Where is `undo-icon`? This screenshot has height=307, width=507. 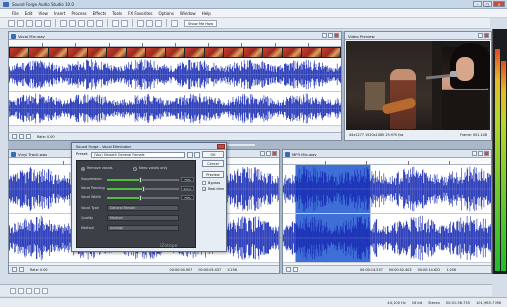 undo-icon is located at coordinates (115, 23).